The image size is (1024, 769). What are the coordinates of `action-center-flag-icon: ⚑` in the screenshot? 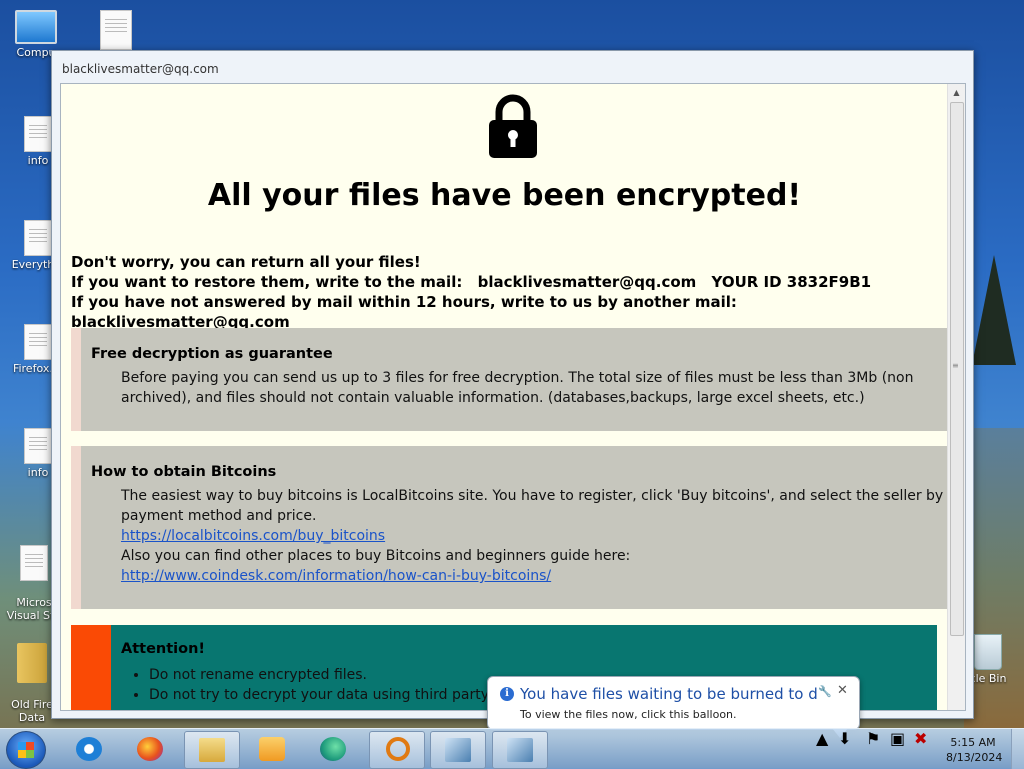 It's located at (873, 749).